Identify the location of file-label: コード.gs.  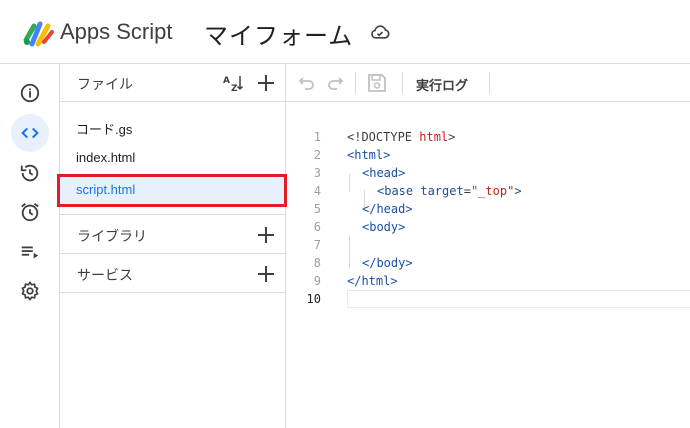
(104, 129).